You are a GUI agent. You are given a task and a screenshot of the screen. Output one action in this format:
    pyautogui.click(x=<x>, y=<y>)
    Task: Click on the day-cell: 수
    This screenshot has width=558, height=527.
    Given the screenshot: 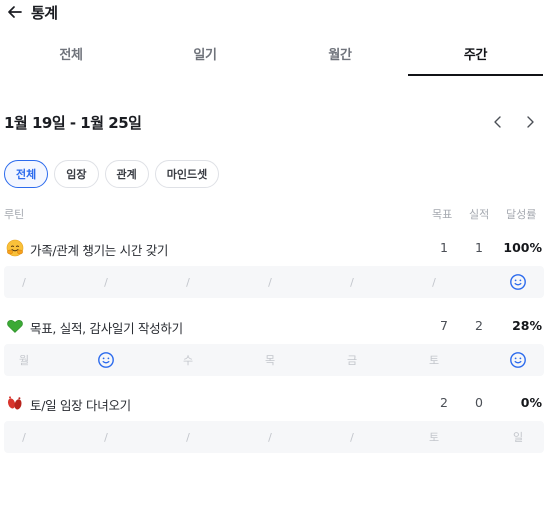 What is the action you would take?
    pyautogui.click(x=188, y=360)
    